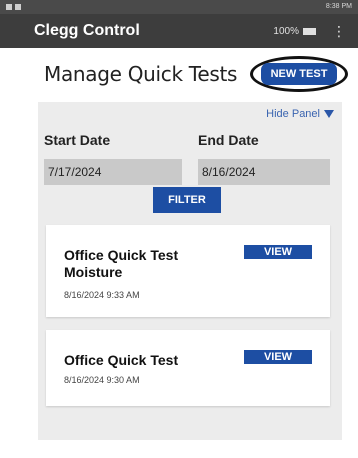 The width and height of the screenshot is (358, 458). I want to click on test-name-line2: Moisture, so click(93, 272).